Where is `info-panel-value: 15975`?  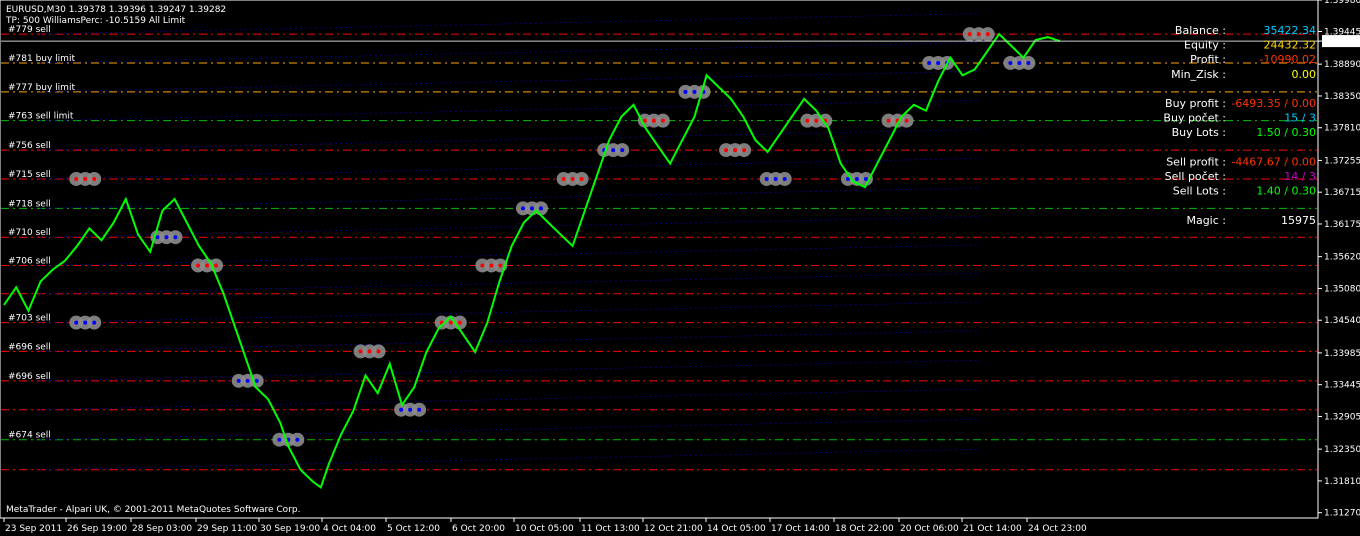 info-panel-value: 15975 is located at coordinates (1298, 220).